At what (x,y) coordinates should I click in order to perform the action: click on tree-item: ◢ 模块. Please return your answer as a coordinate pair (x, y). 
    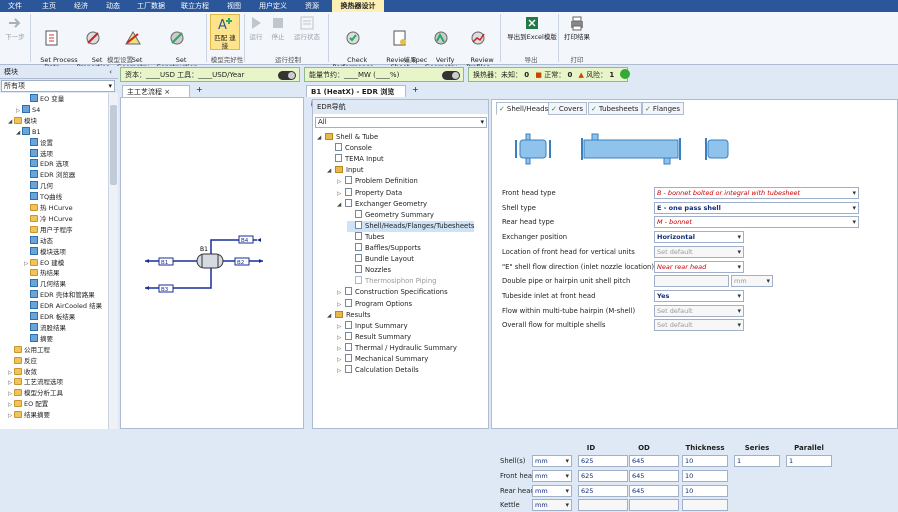
    Looking at the image, I should click on (22, 121).